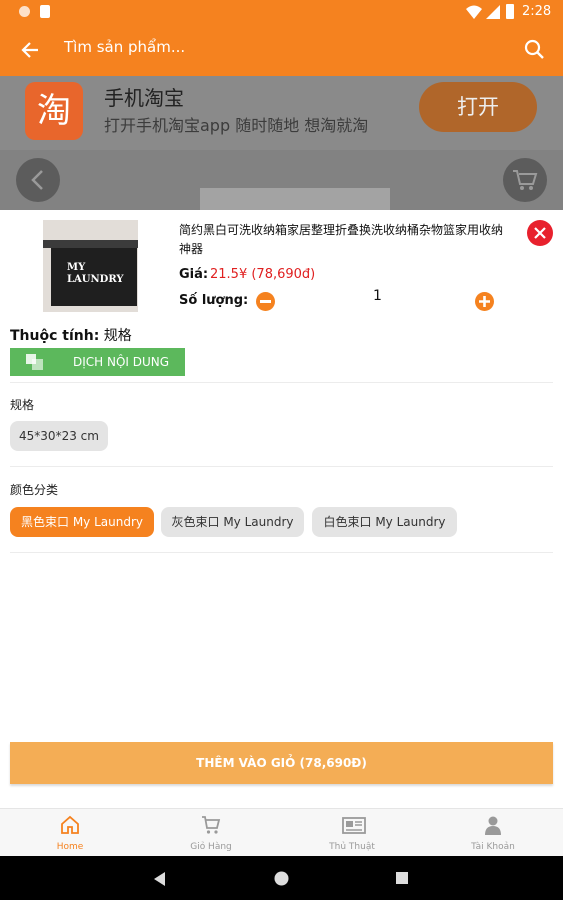 This screenshot has width=563, height=900. What do you see at coordinates (211, 847) in the screenshot?
I see `tab-cart-label: Giỏ Hàng` at bounding box center [211, 847].